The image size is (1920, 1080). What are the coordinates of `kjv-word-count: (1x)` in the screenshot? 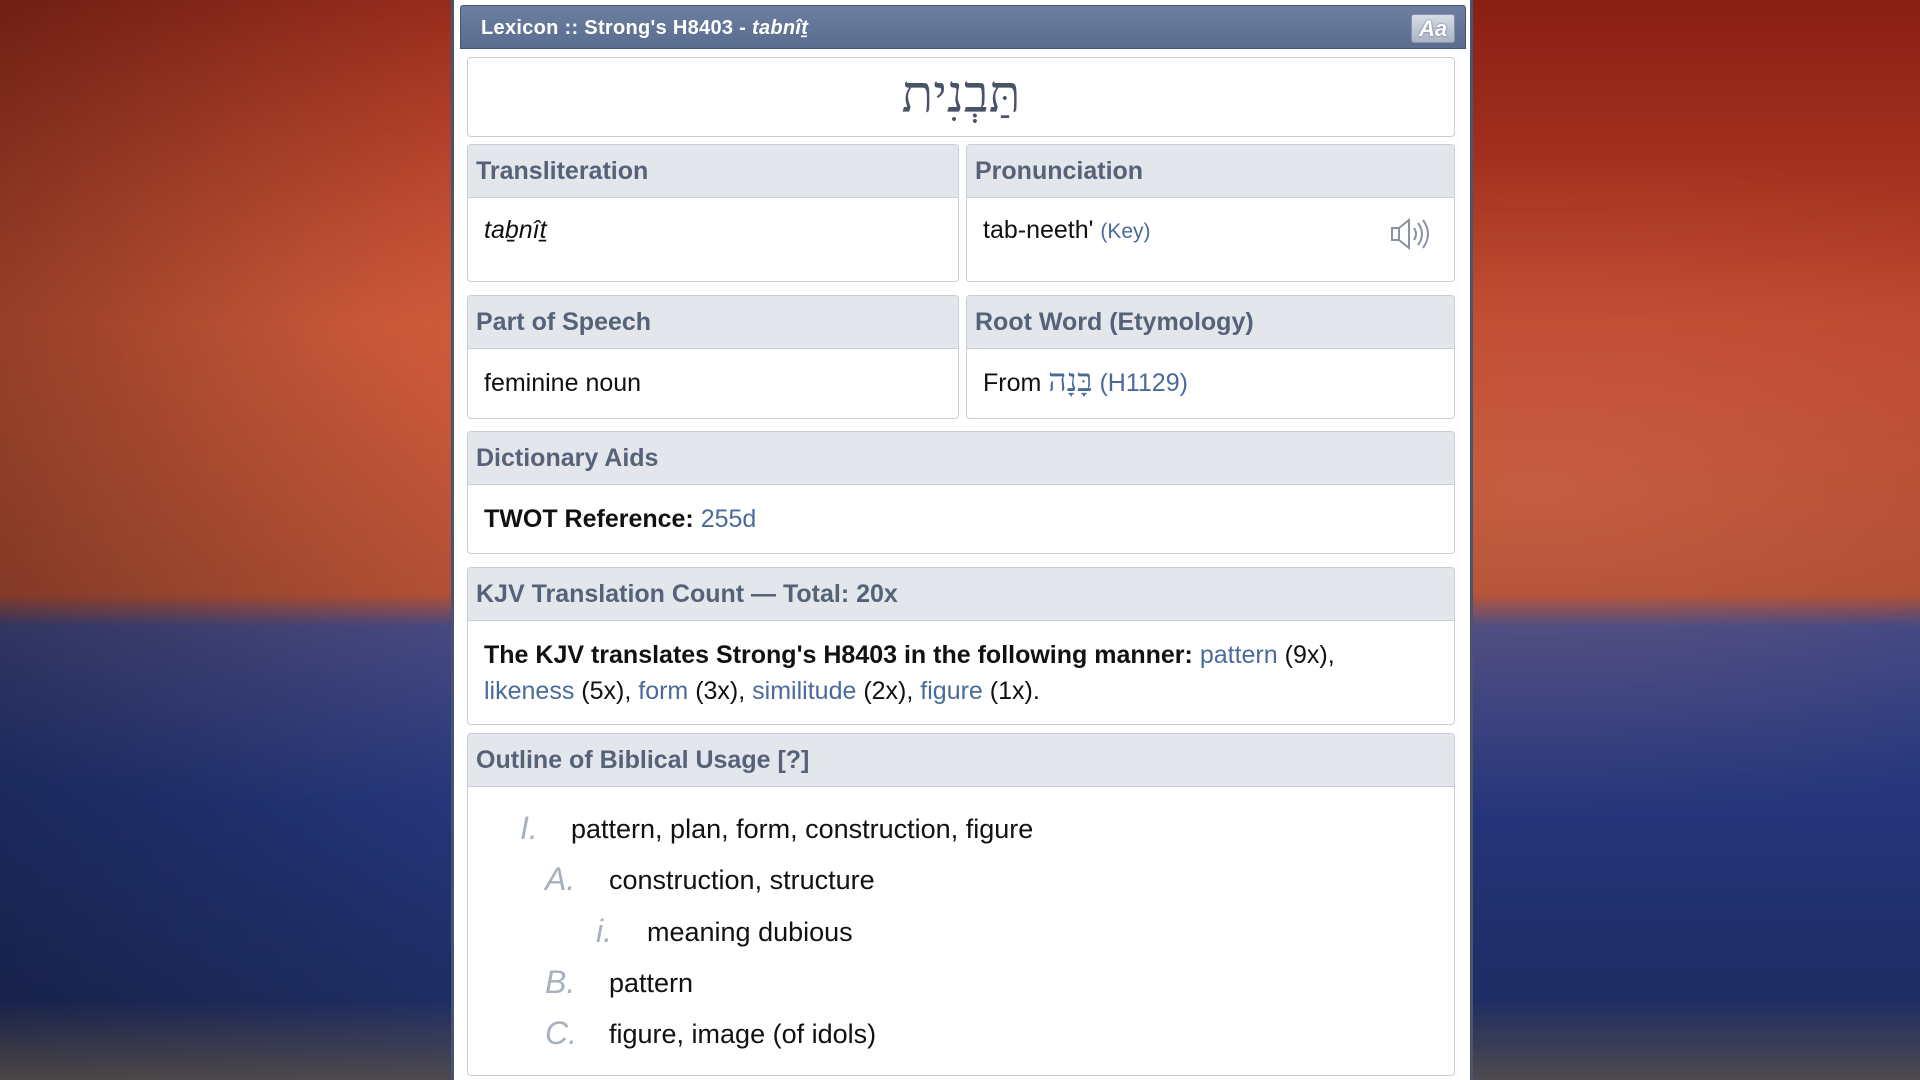 It's located at (1011, 691).